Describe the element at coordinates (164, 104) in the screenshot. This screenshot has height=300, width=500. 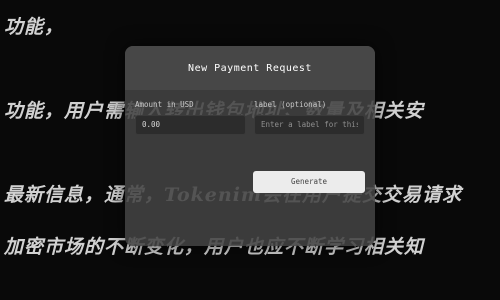
I see `amount-label: Amount in USD` at that location.